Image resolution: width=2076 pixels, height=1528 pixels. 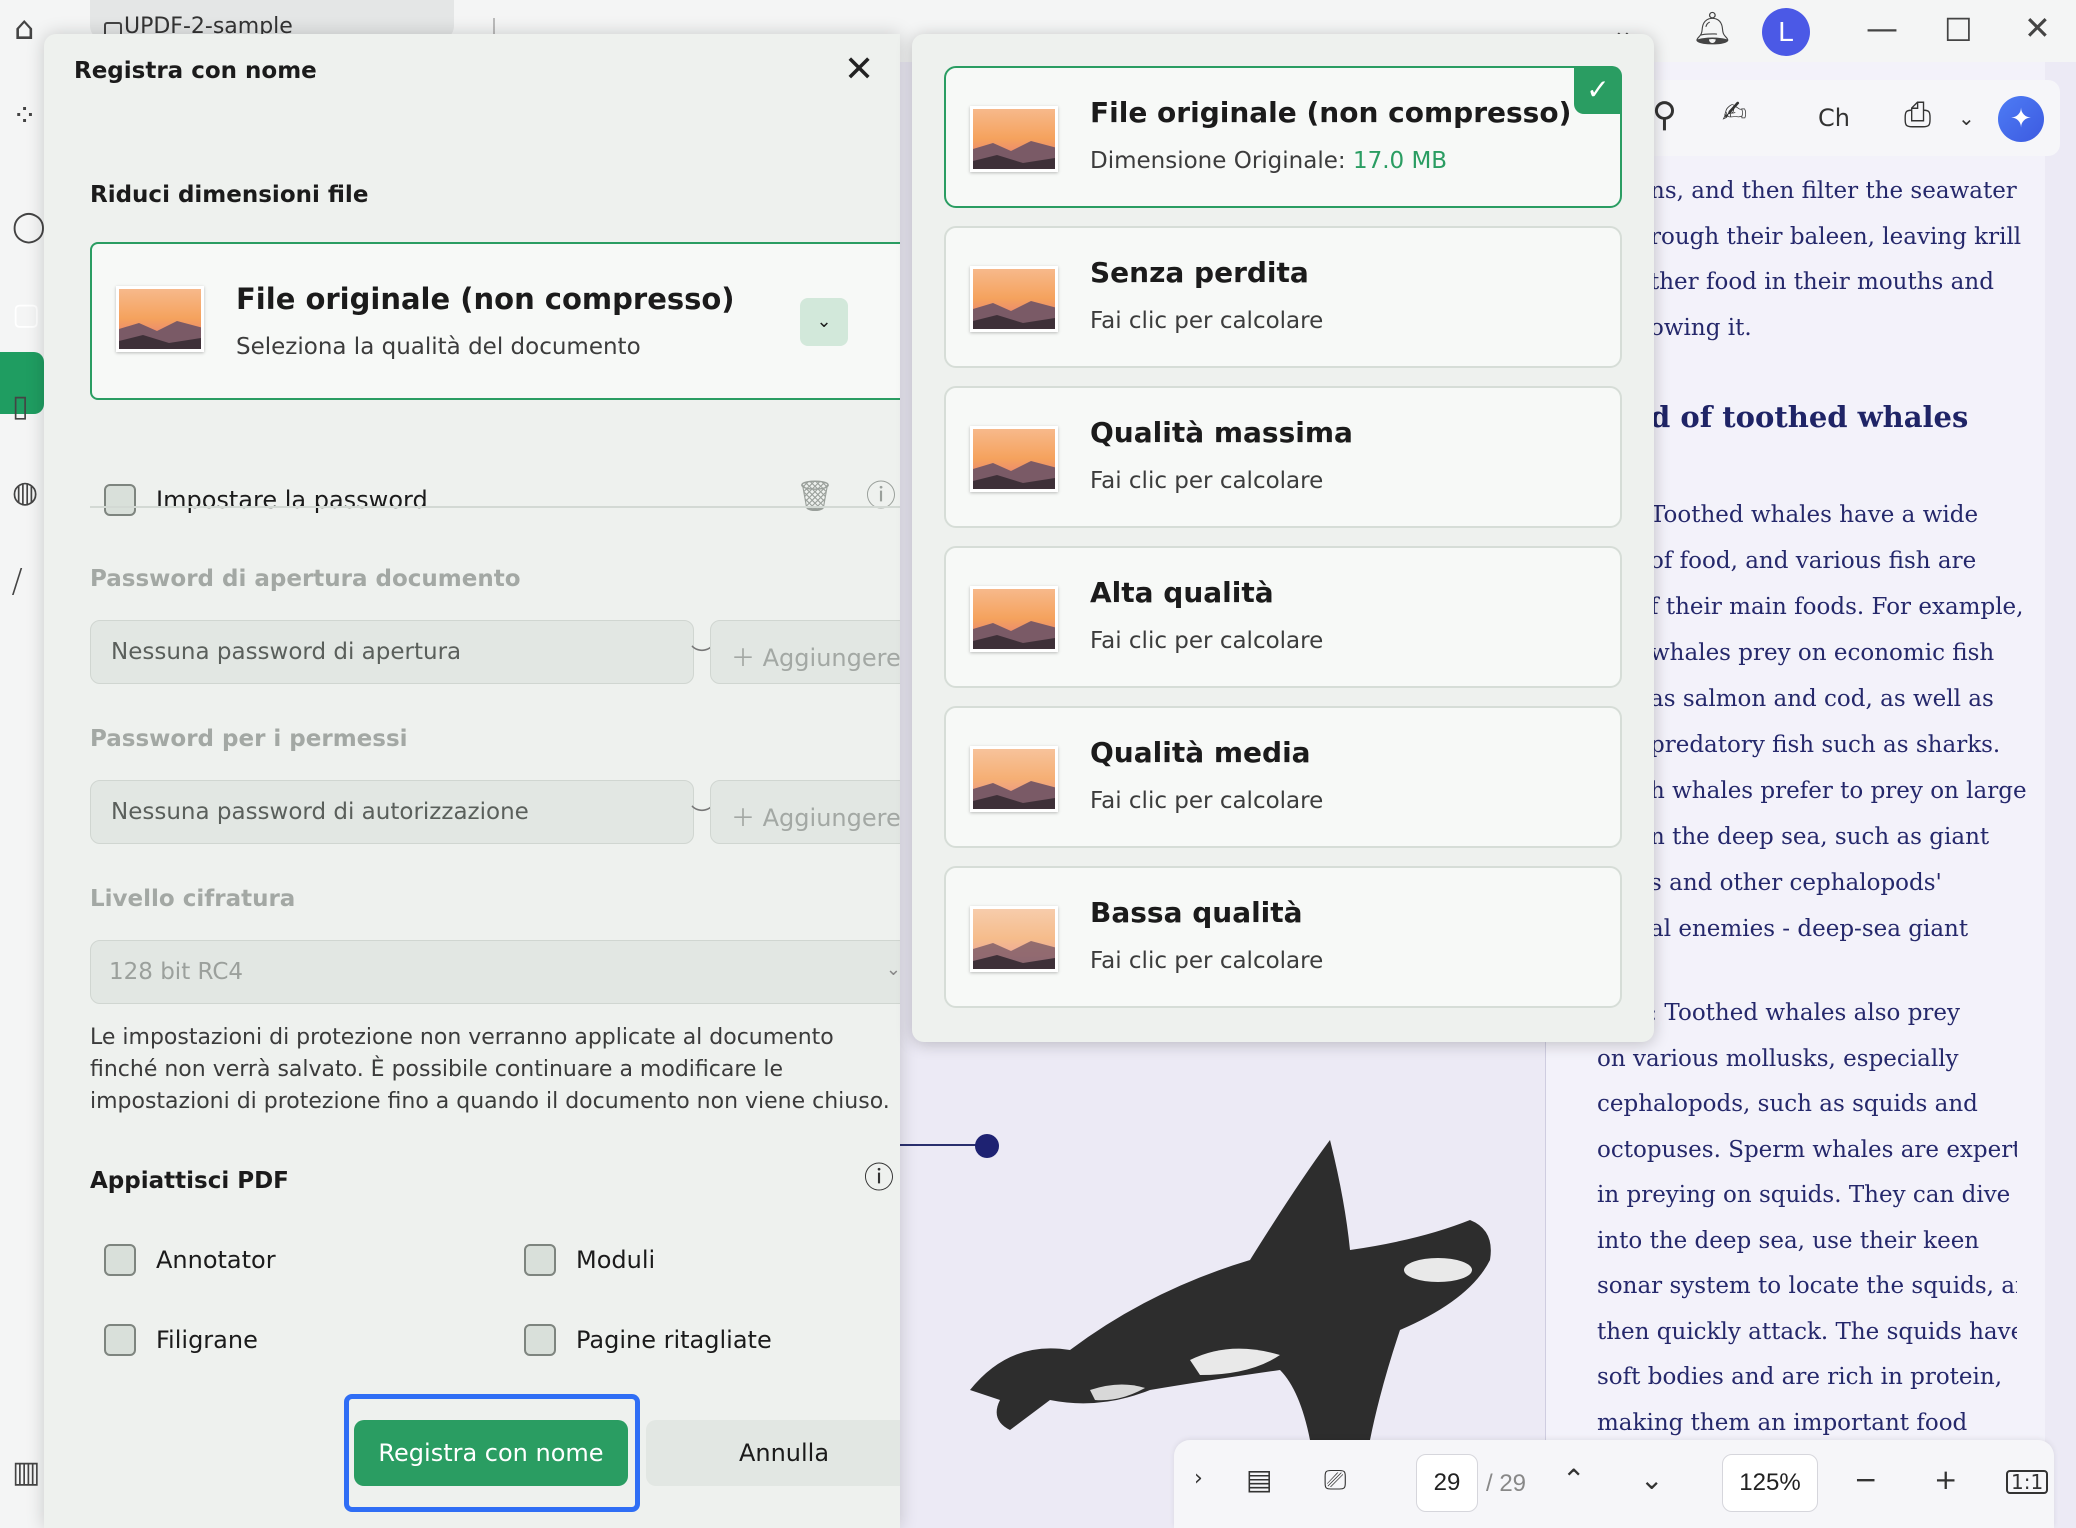 What do you see at coordinates (1196, 912) in the screenshot?
I see `quality-option-title: Bassa qualità` at bounding box center [1196, 912].